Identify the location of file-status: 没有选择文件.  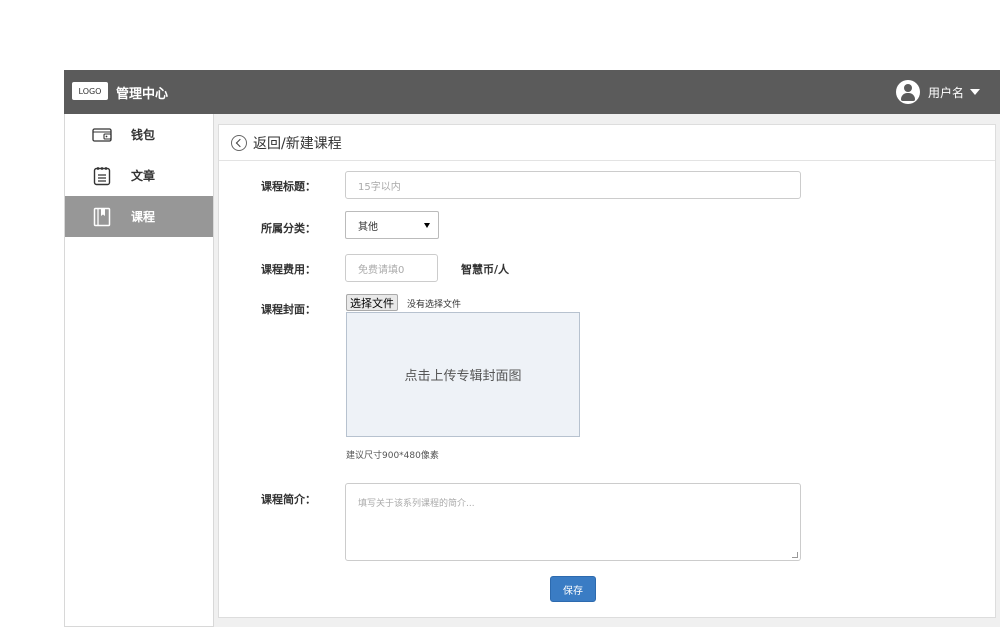
(434, 305).